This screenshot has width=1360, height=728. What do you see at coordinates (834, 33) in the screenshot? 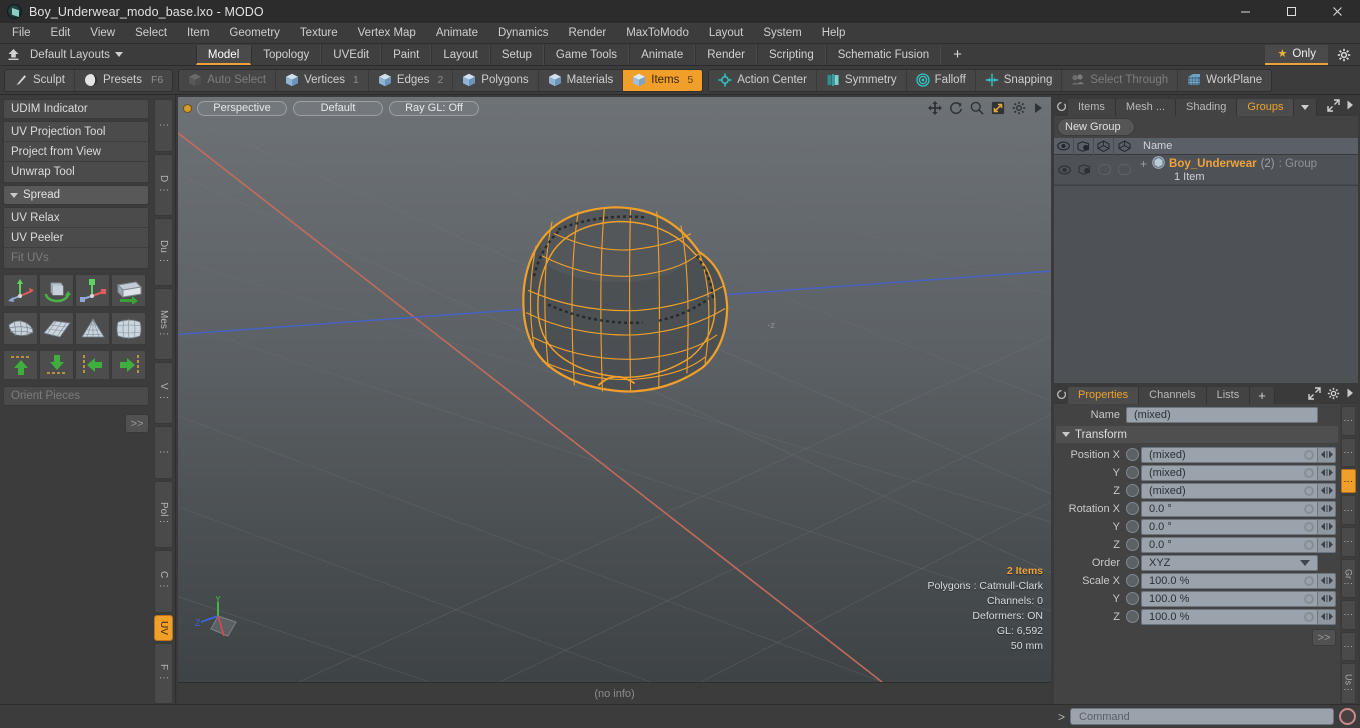
I see `menu-item-help: Help` at bounding box center [834, 33].